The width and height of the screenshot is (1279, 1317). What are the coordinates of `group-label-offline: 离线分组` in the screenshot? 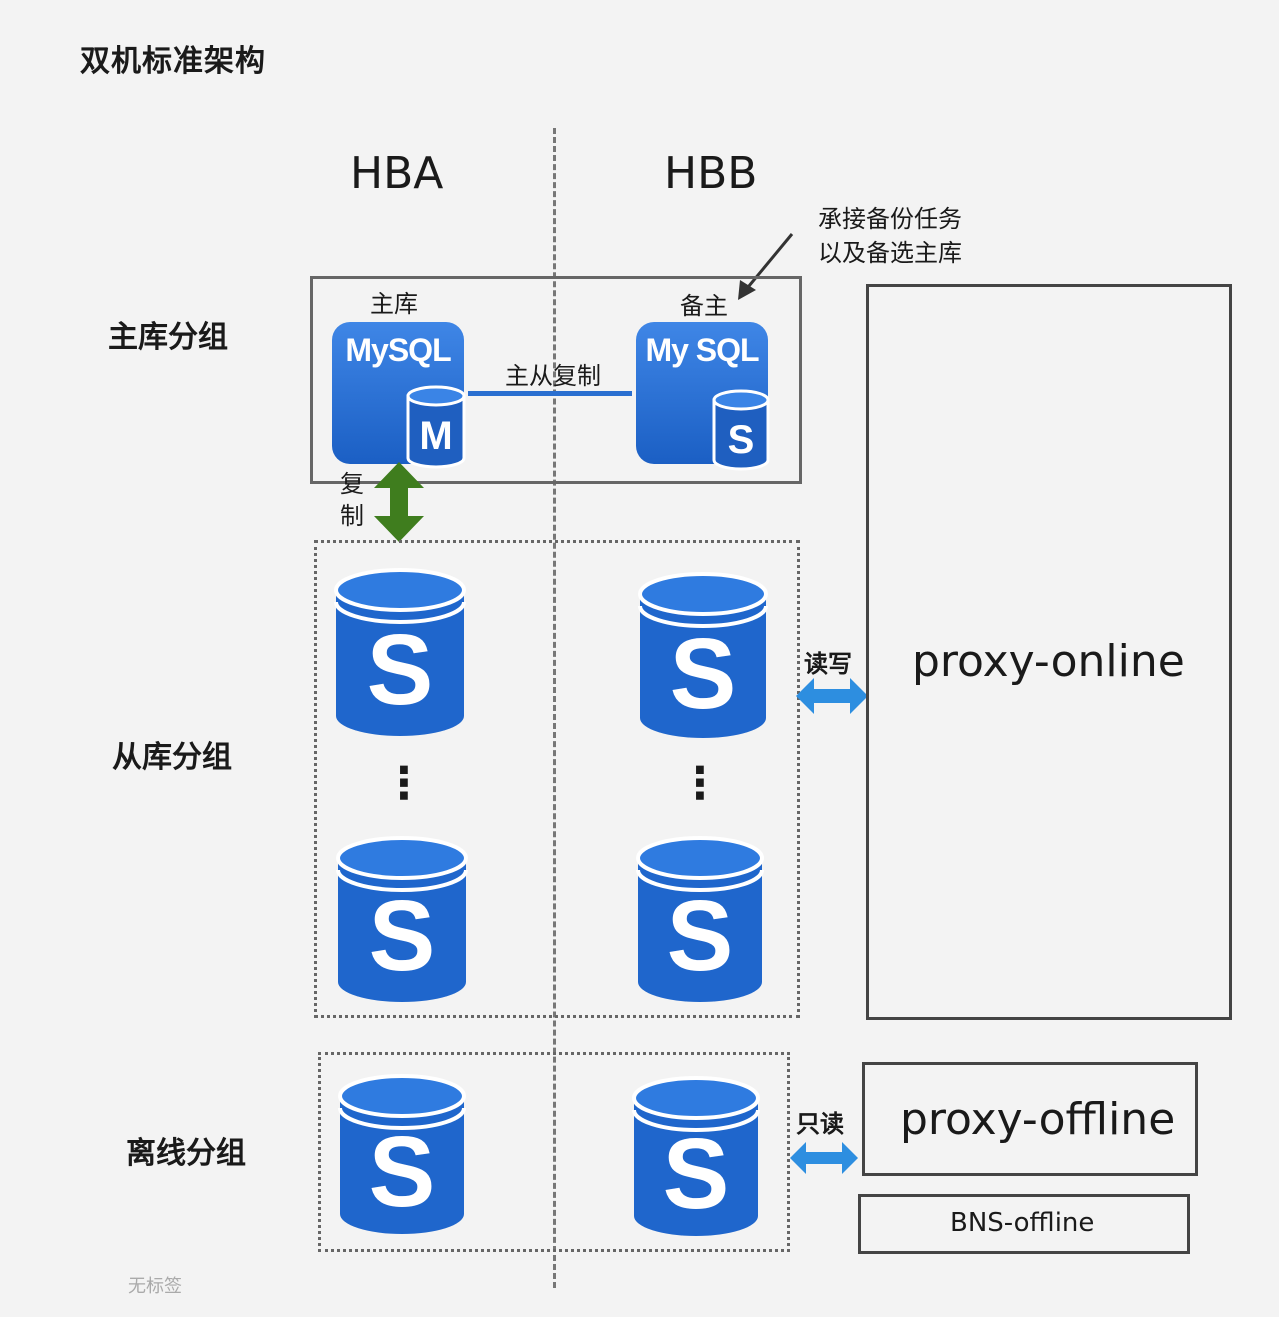 It's located at (186, 1153).